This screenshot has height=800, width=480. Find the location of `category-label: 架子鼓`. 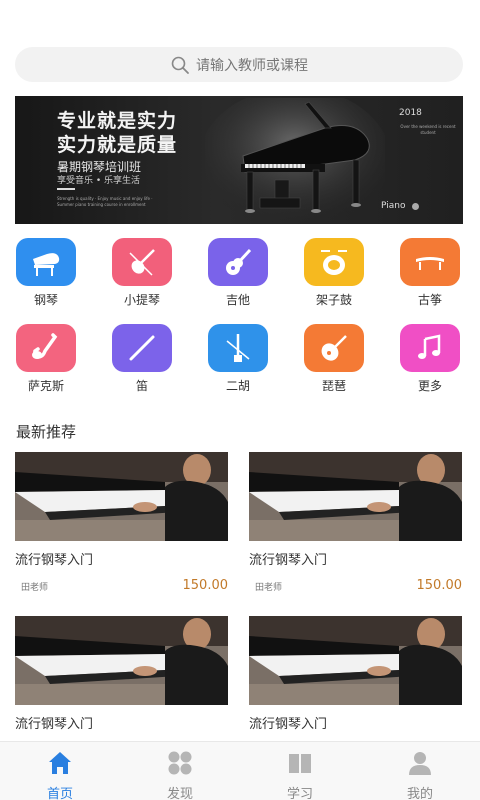

category-label: 架子鼓 is located at coordinates (333, 300).